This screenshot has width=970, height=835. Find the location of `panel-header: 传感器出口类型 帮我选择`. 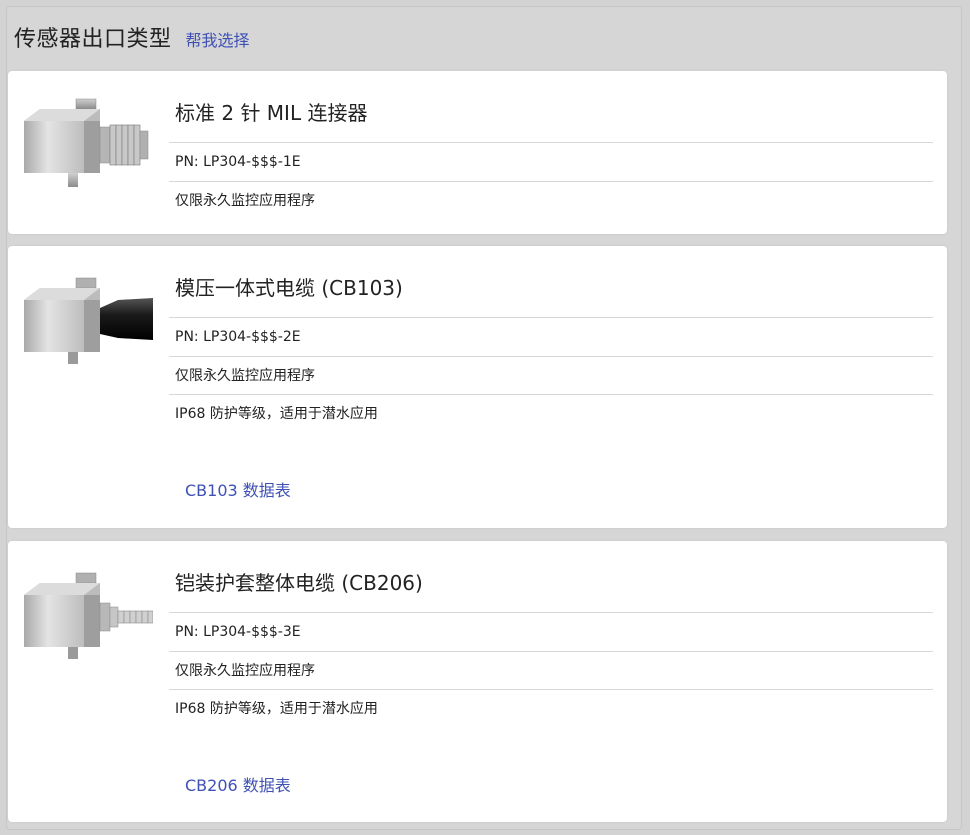

panel-header: 传感器出口类型 帮我选择 is located at coordinates (132, 39).